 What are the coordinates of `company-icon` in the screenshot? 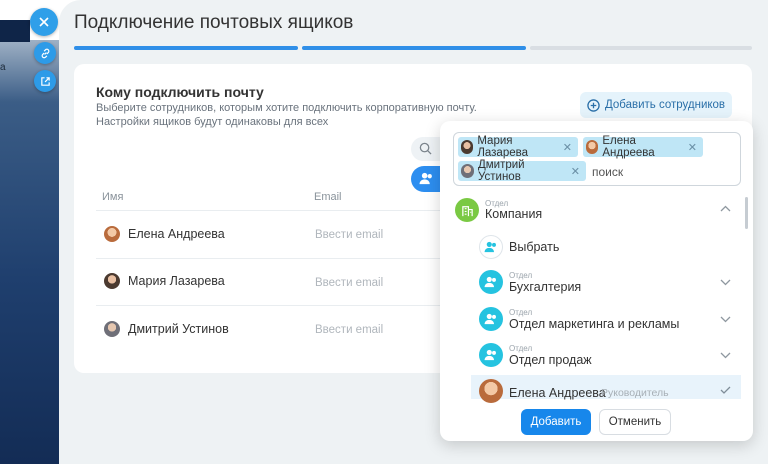 It's located at (467, 210).